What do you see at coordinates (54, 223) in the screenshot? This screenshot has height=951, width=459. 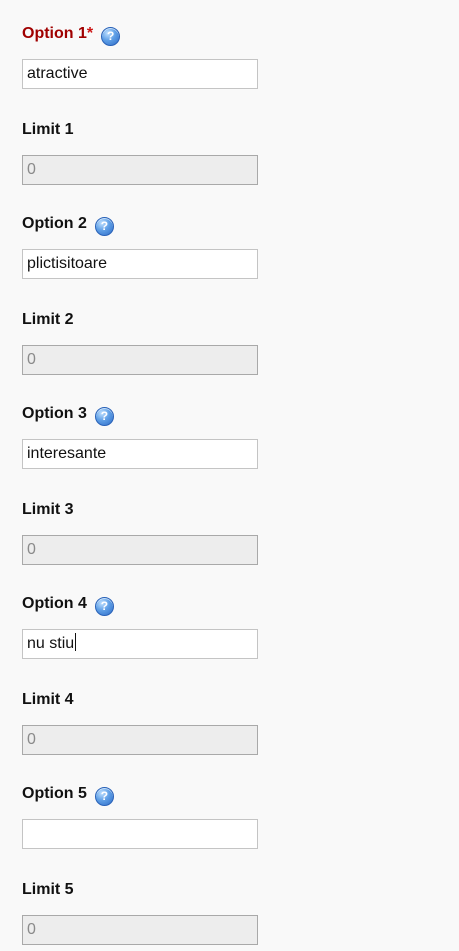 I see `option-2-label-text: Option 2` at bounding box center [54, 223].